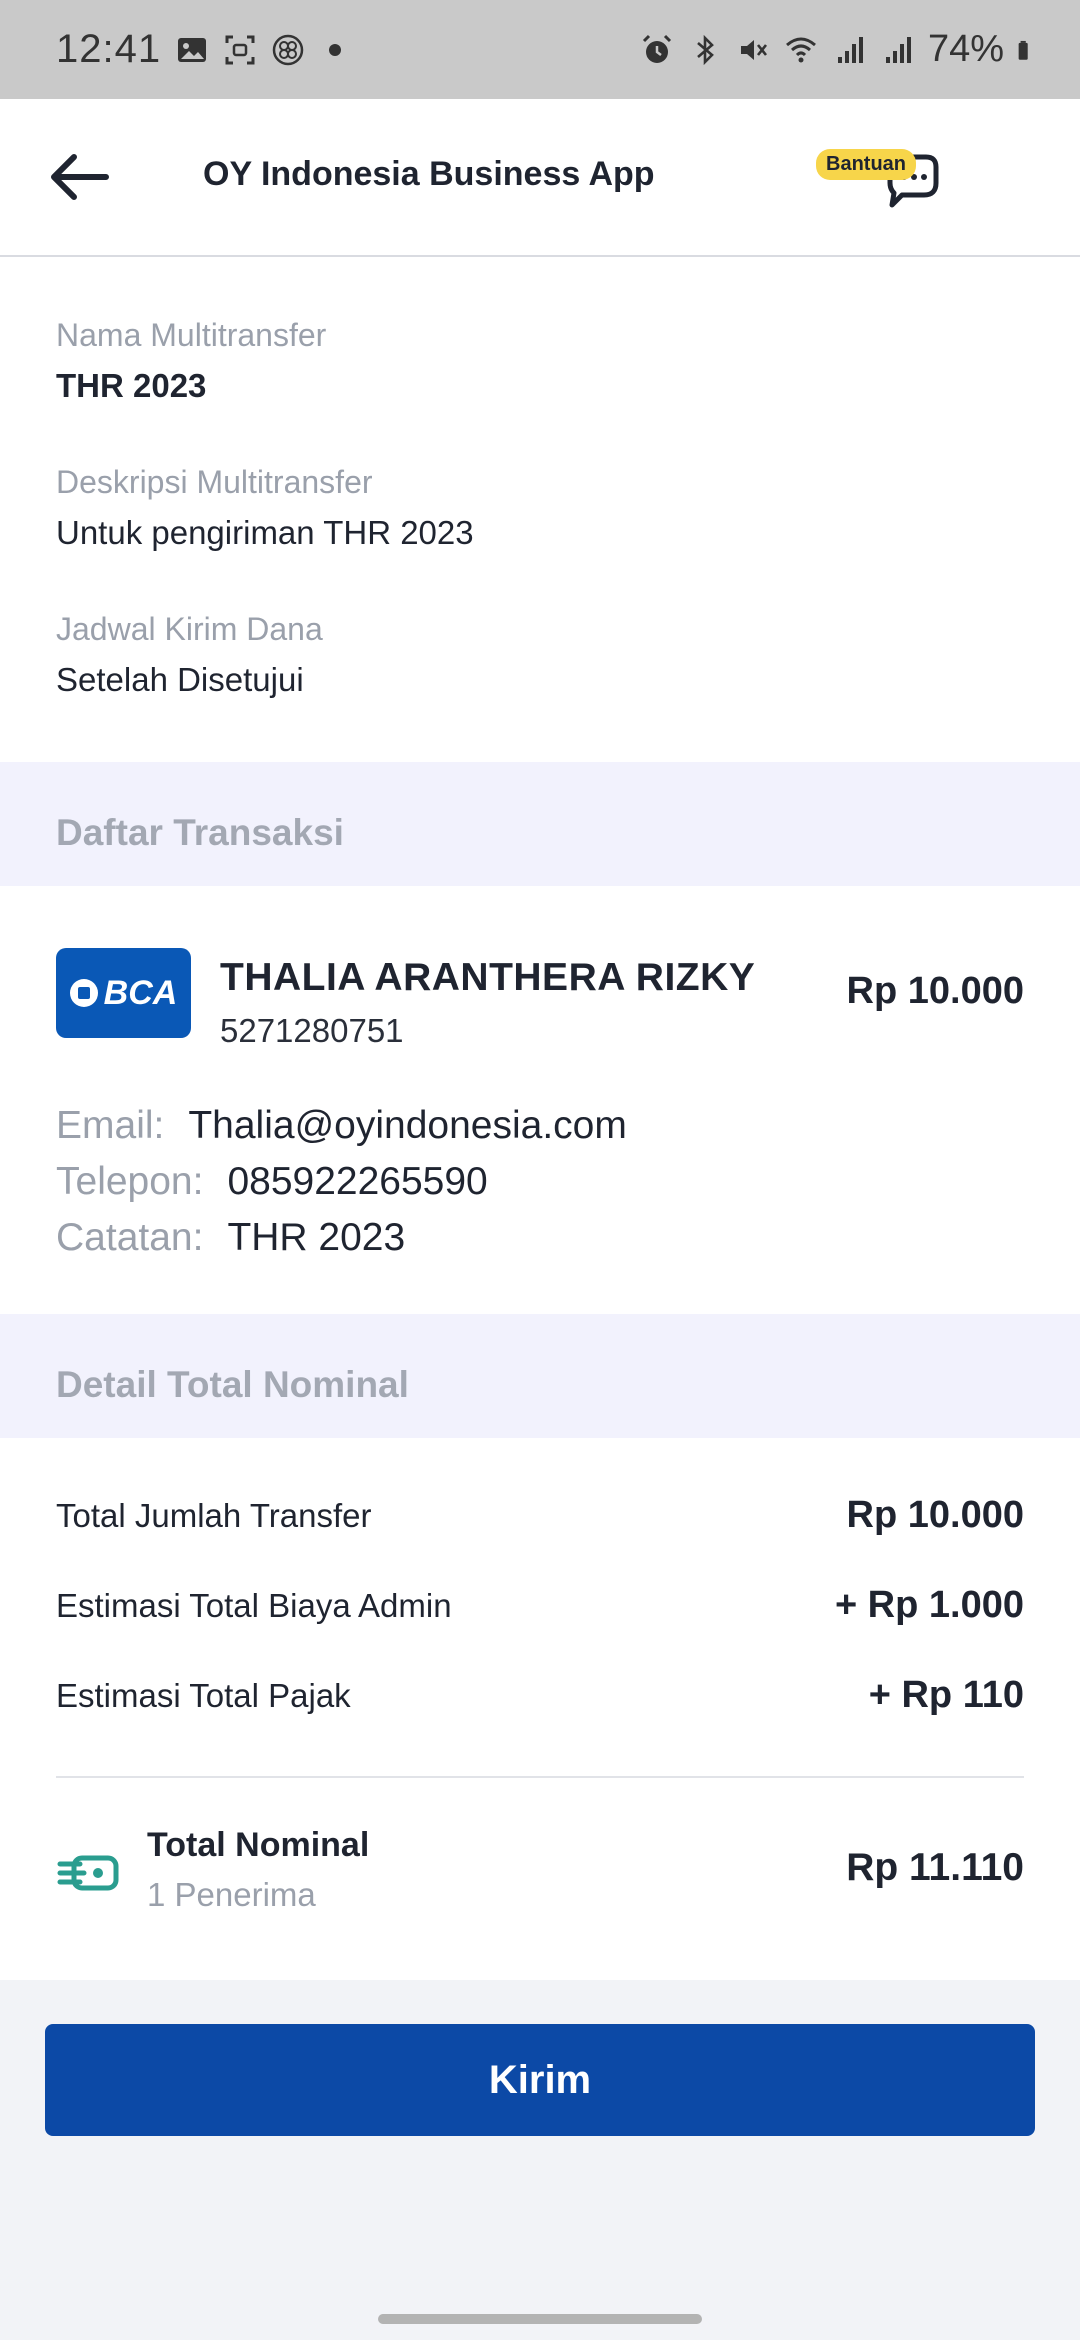 The height and width of the screenshot is (2340, 1080). What do you see at coordinates (316, 1237) in the screenshot?
I see `note-value: THR 2023` at bounding box center [316, 1237].